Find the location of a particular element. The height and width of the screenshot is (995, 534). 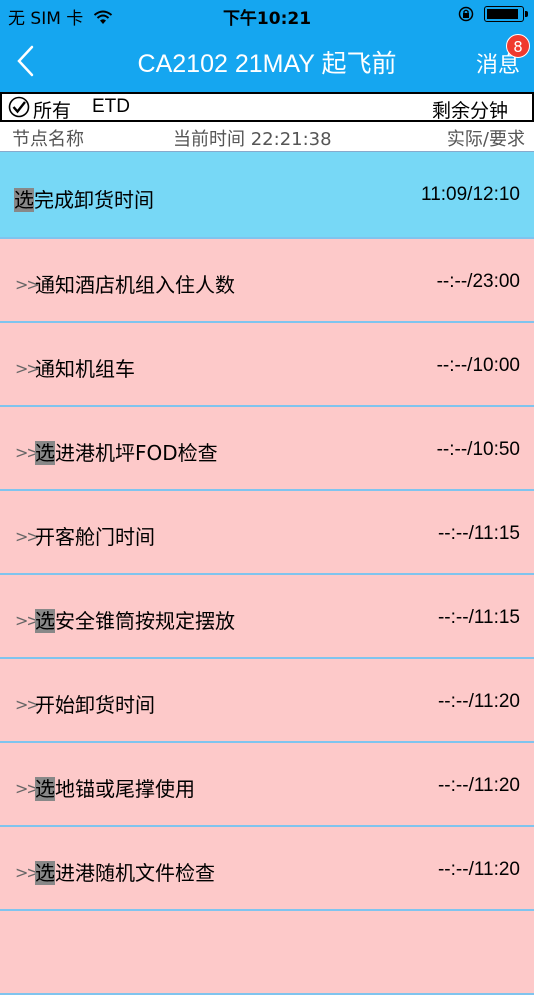

list-item is located at coordinates (267, 953).